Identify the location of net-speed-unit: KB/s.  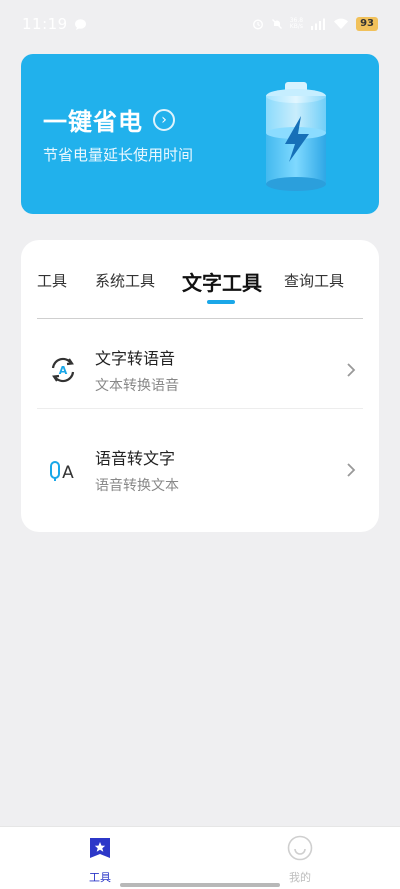
(296, 26).